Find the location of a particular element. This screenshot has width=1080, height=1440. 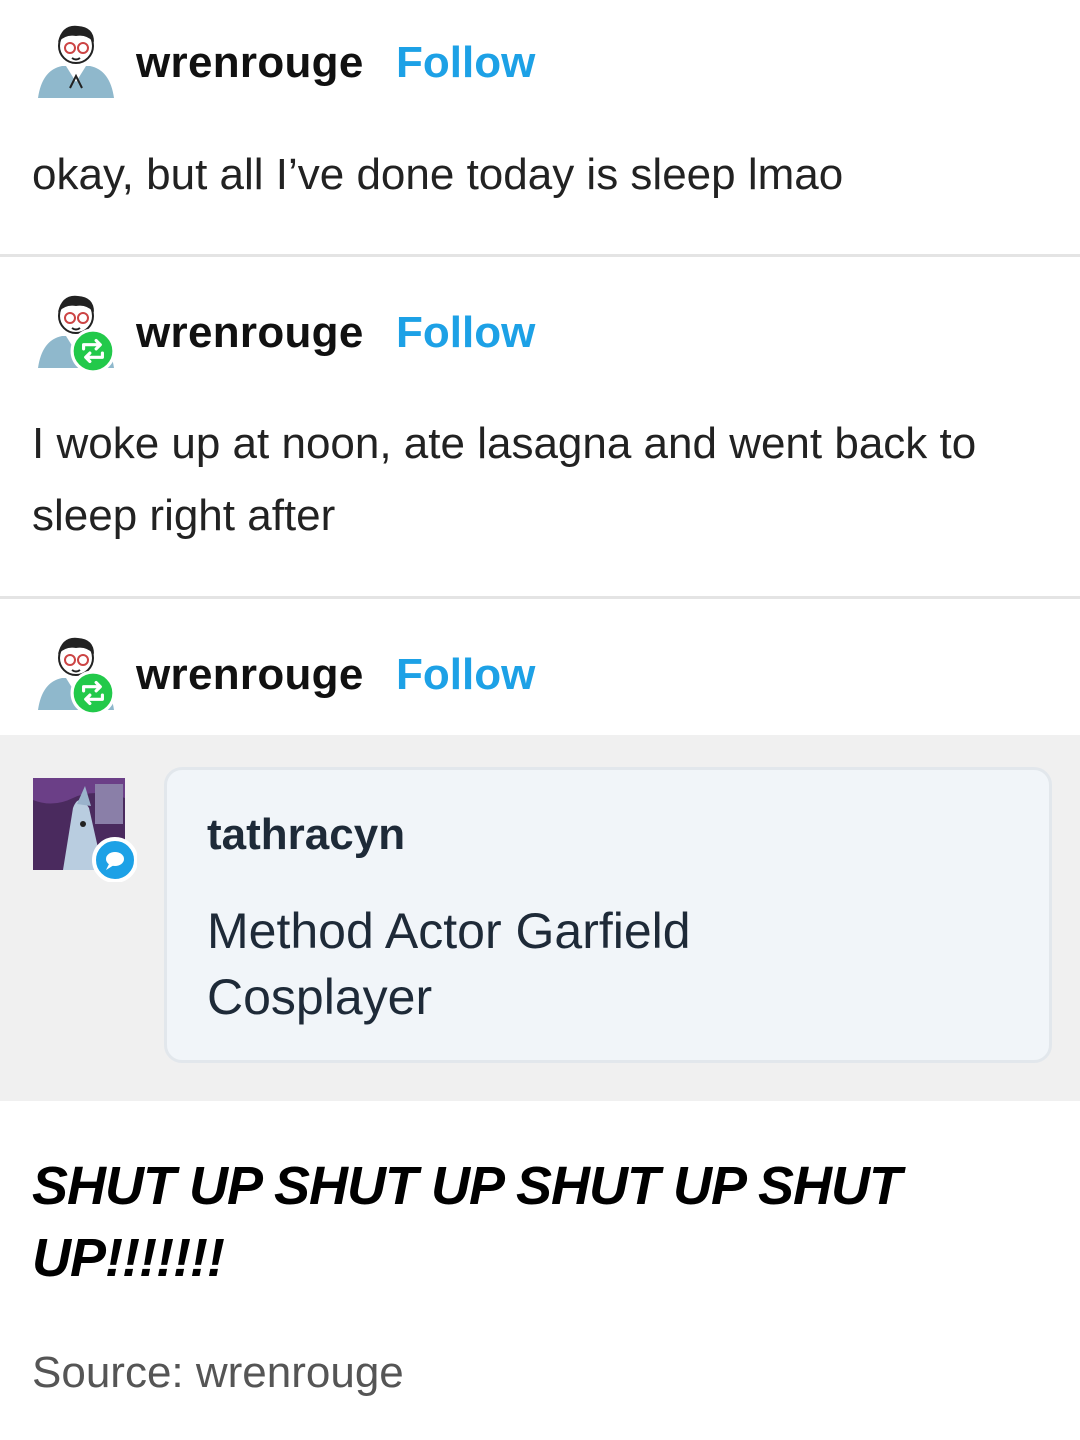

user-avatar is located at coordinates (76, 58).